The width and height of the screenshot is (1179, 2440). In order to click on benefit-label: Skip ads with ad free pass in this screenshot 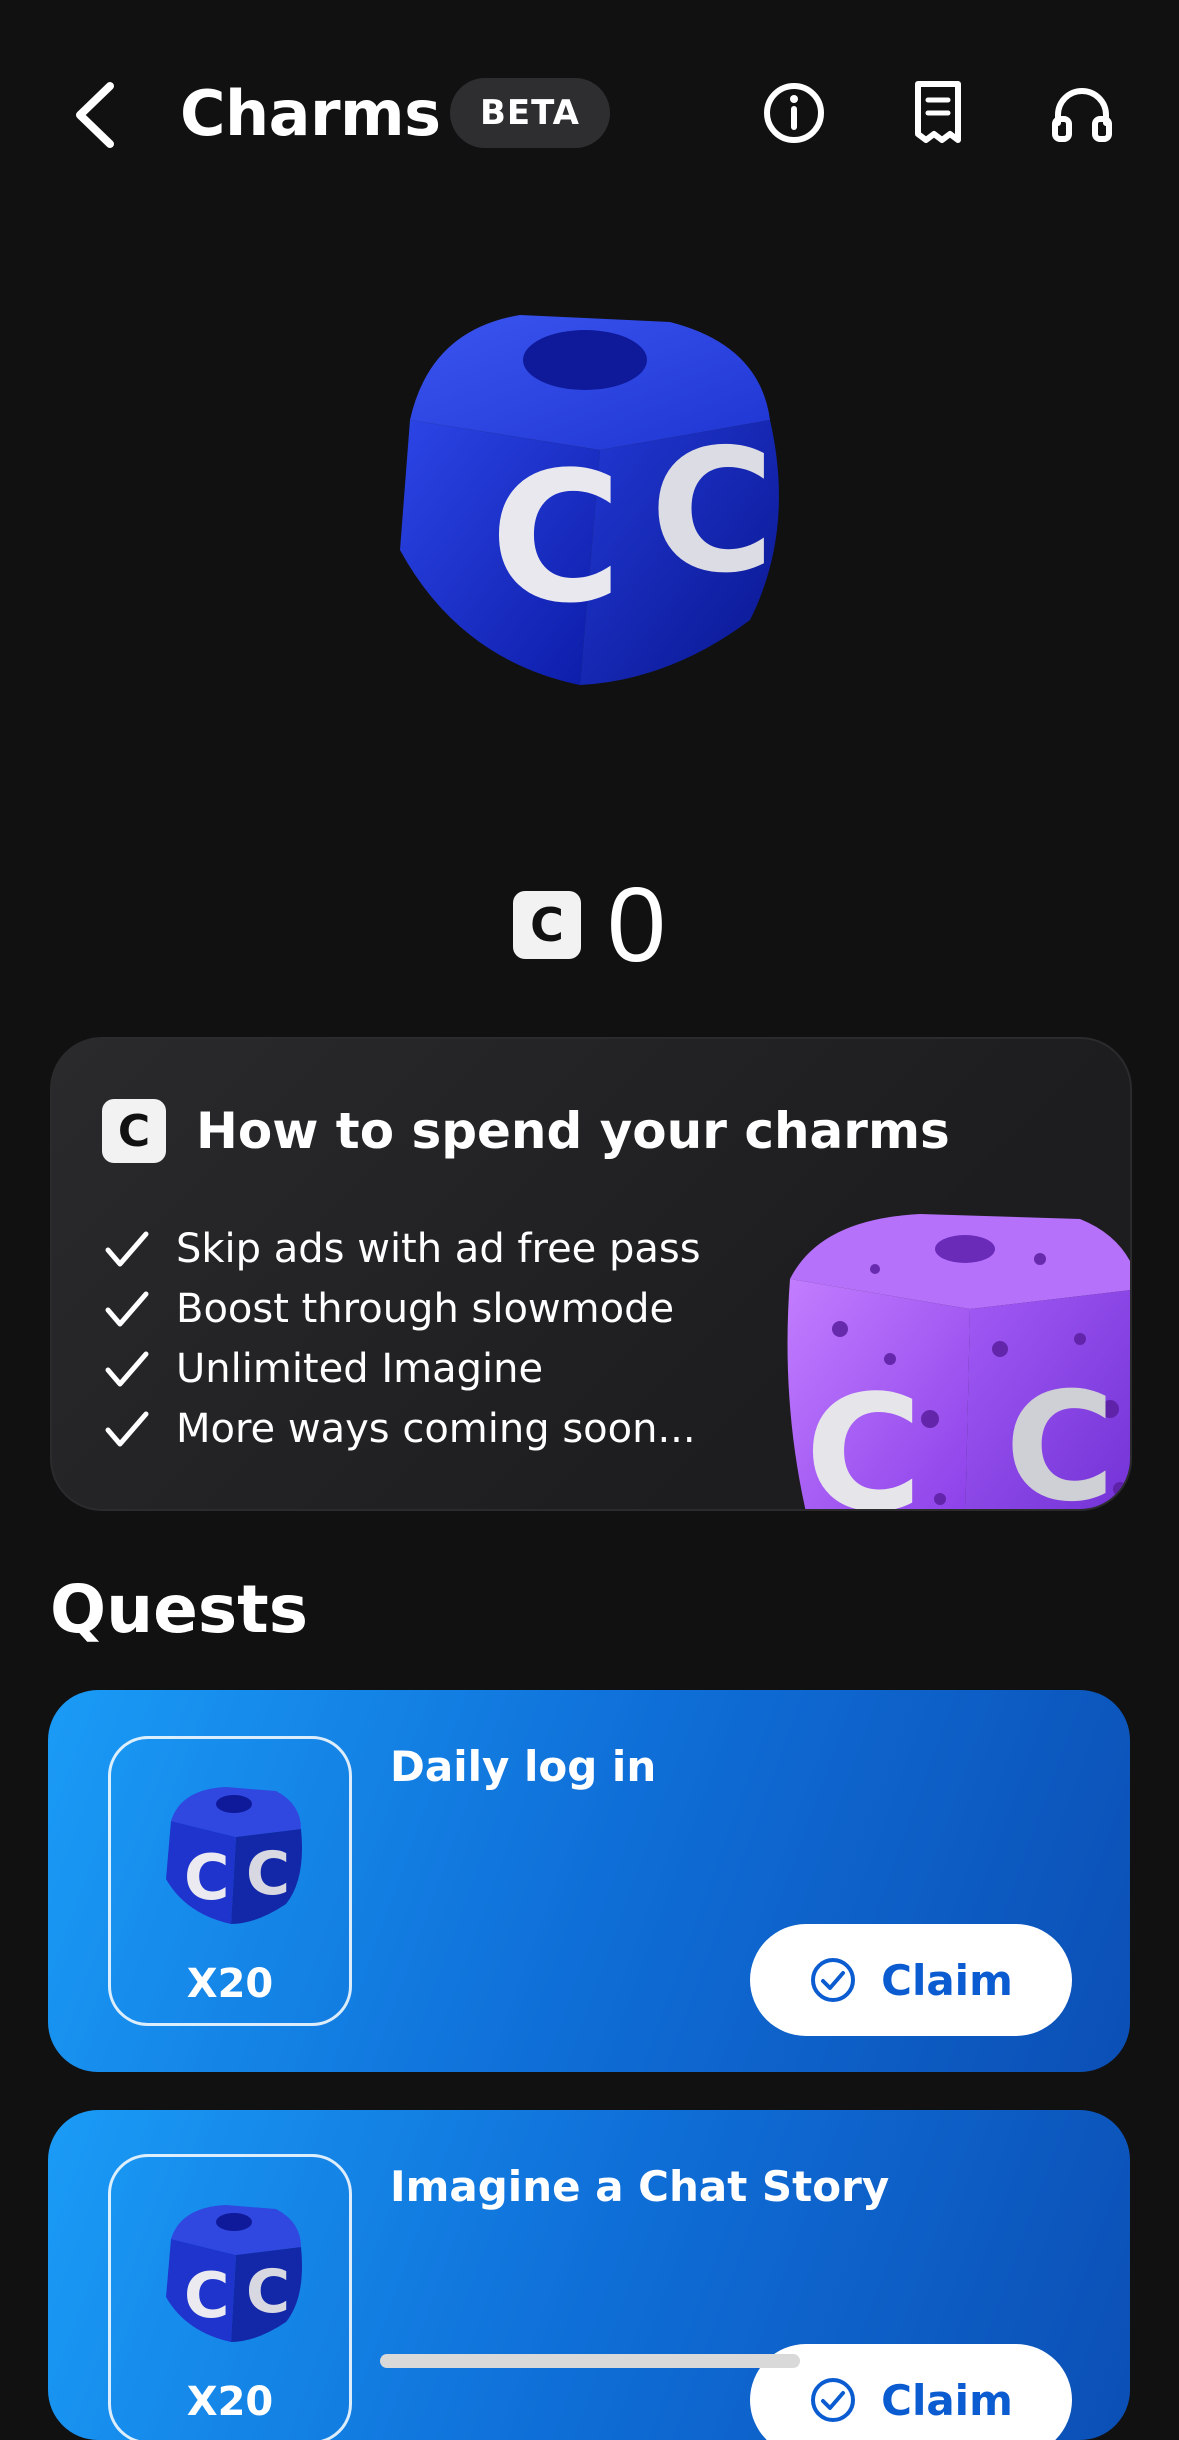, I will do `click(438, 1249)`.